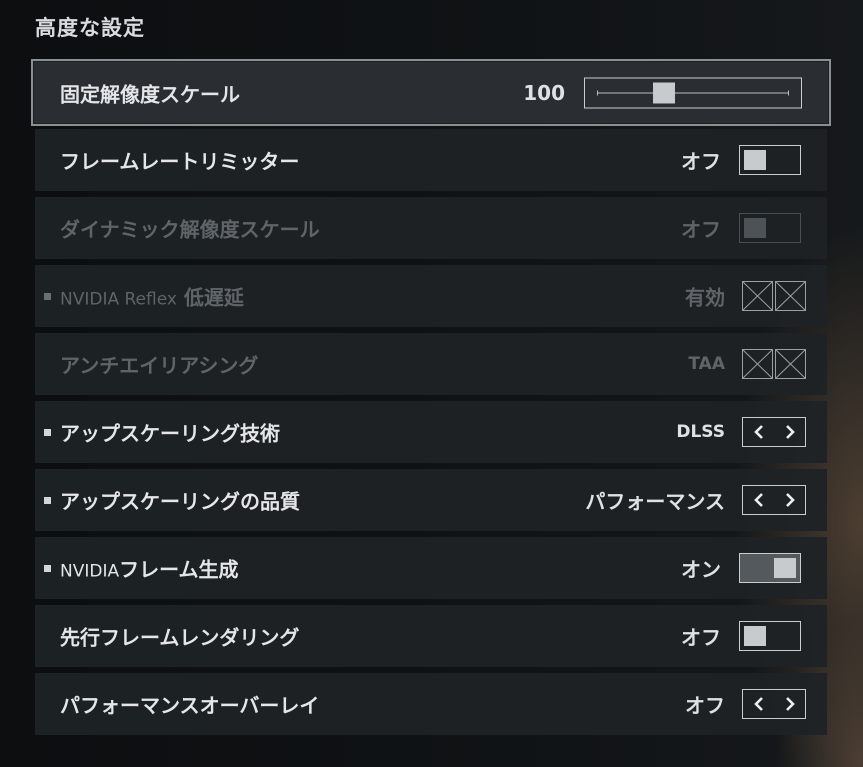 Image resolution: width=863 pixels, height=767 pixels. I want to click on setting-performance-overlay: パフォーマンスオーバーレイ オフ, so click(431, 704).